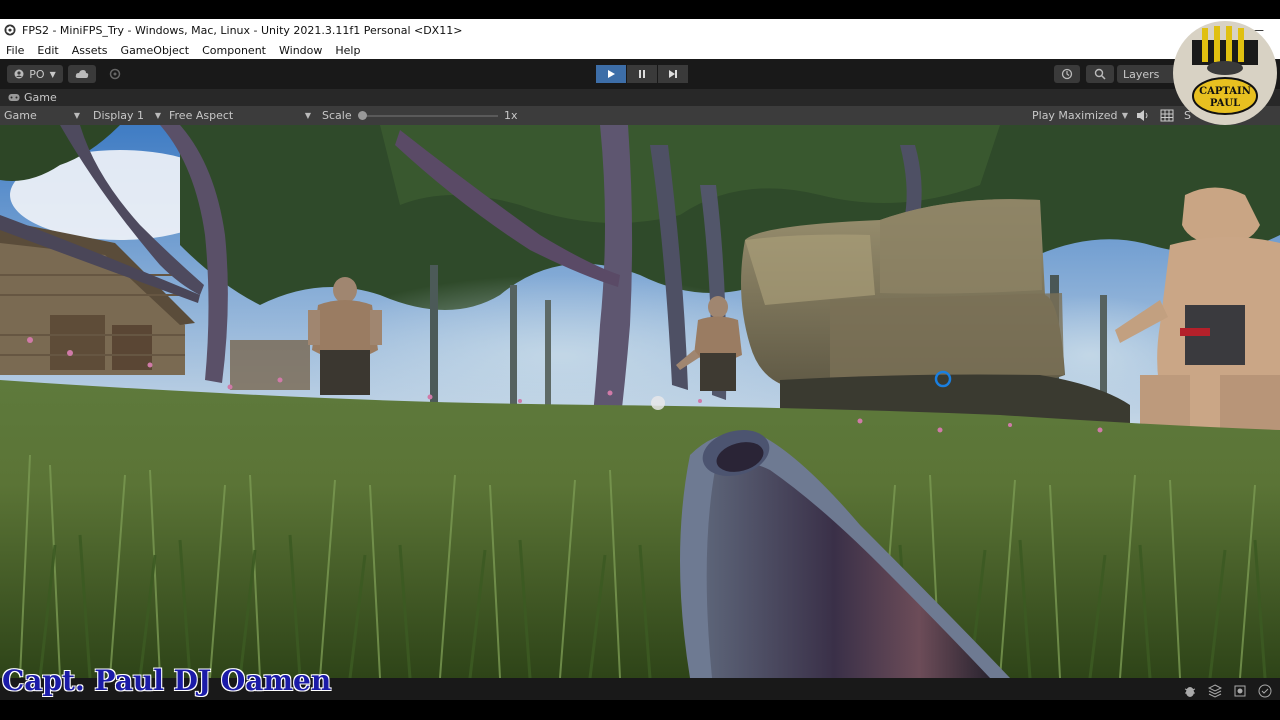 The image size is (1280, 720). What do you see at coordinates (14, 97) in the screenshot?
I see `gamepad-icon` at bounding box center [14, 97].